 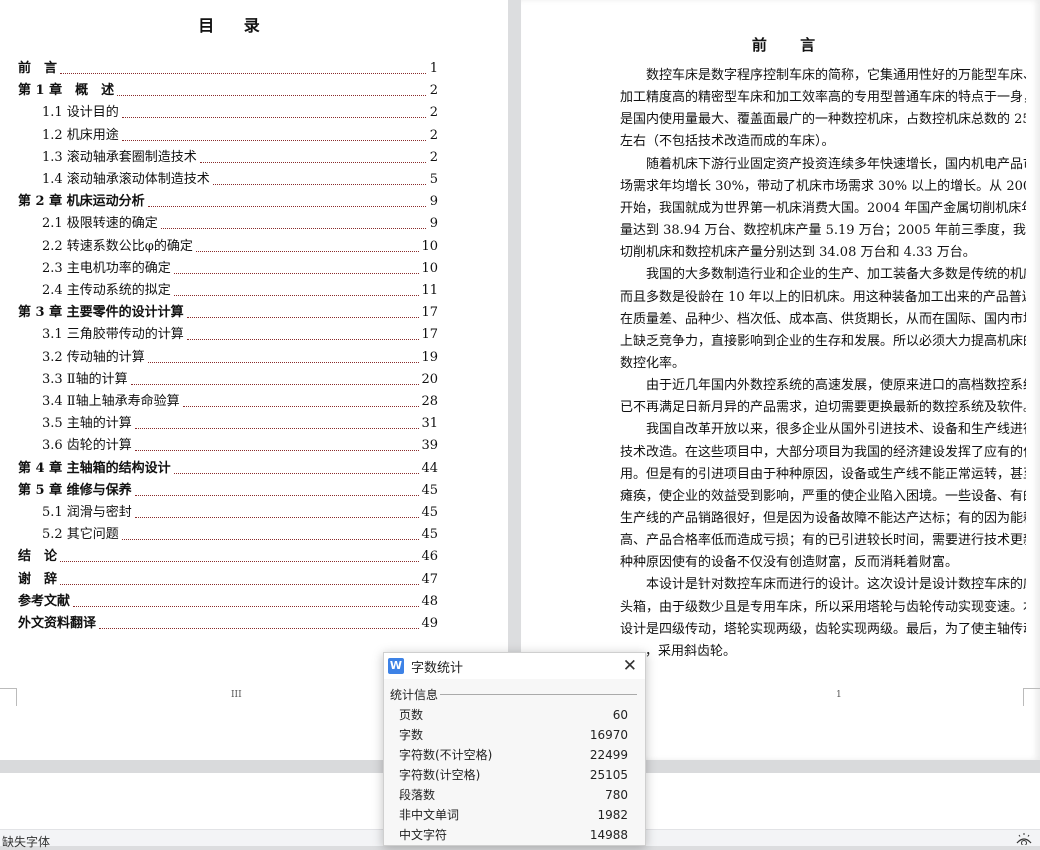 What do you see at coordinates (240, 112) in the screenshot?
I see `toc-entry: 1.1 设计目的 2` at bounding box center [240, 112].